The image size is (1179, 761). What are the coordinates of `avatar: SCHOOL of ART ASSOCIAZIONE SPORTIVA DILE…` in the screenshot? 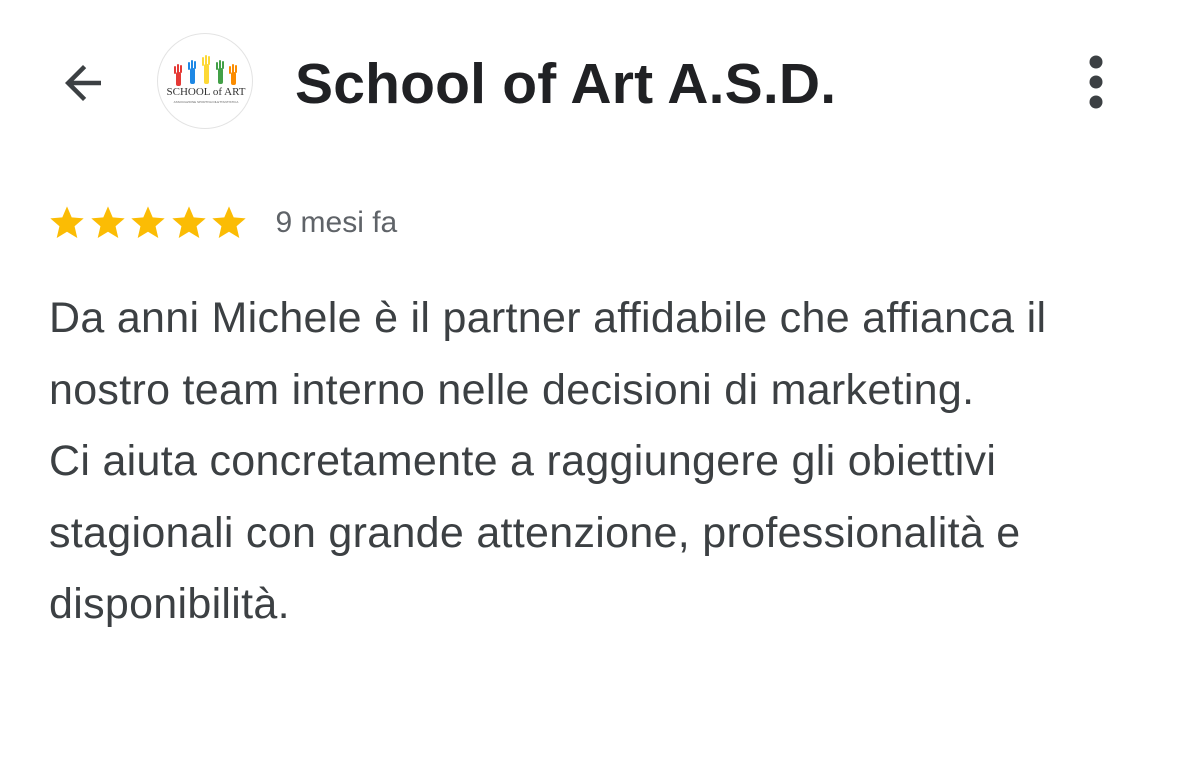 It's located at (205, 81).